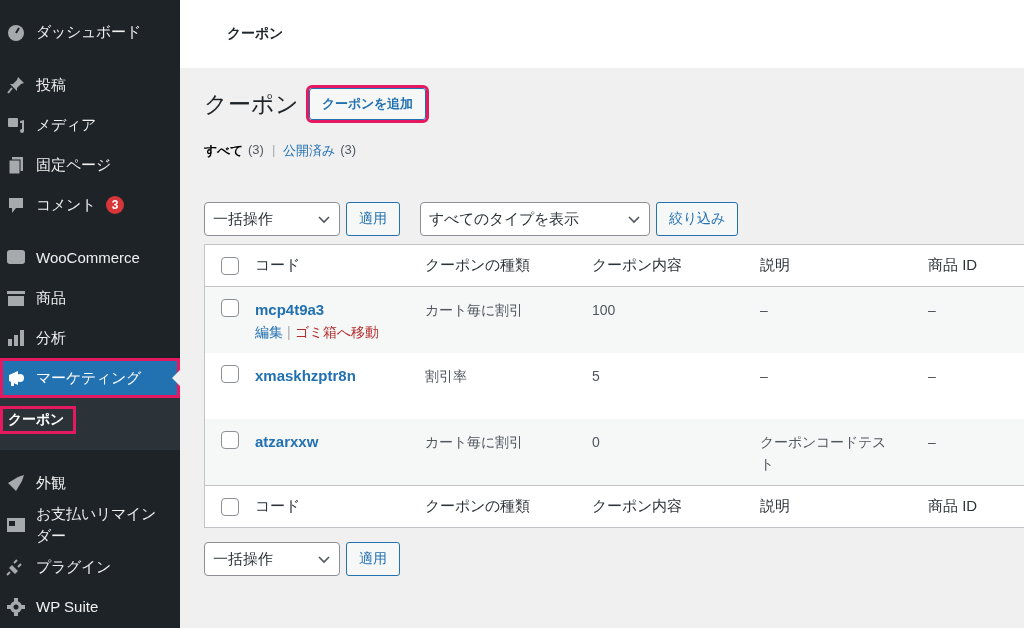 The width and height of the screenshot is (1024, 628). Describe the element at coordinates (90, 338) in the screenshot. I see `sidebar-menu-item: 分析` at that location.